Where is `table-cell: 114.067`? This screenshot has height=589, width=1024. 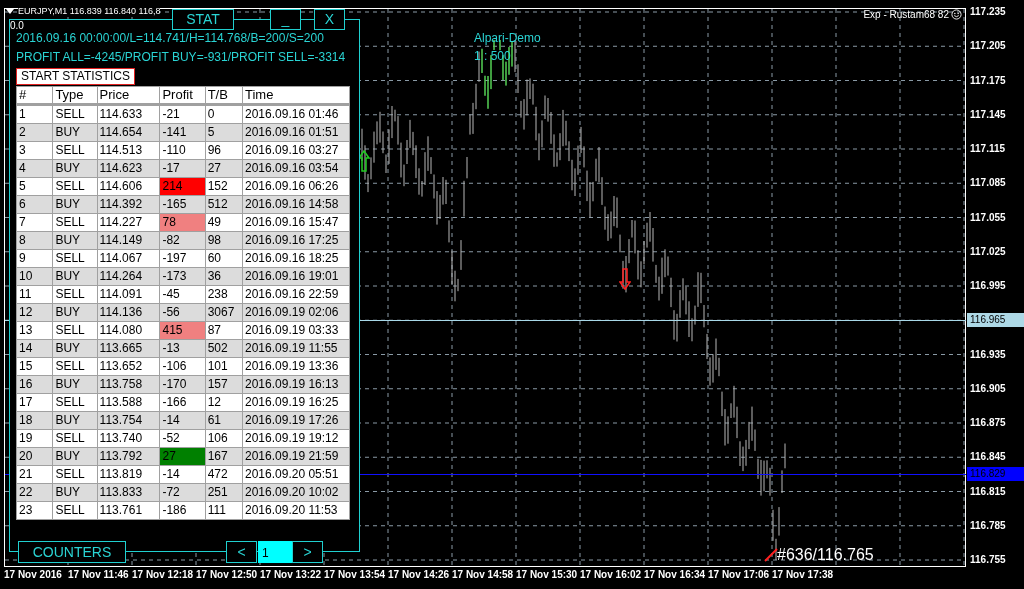 table-cell: 114.067 is located at coordinates (128, 258).